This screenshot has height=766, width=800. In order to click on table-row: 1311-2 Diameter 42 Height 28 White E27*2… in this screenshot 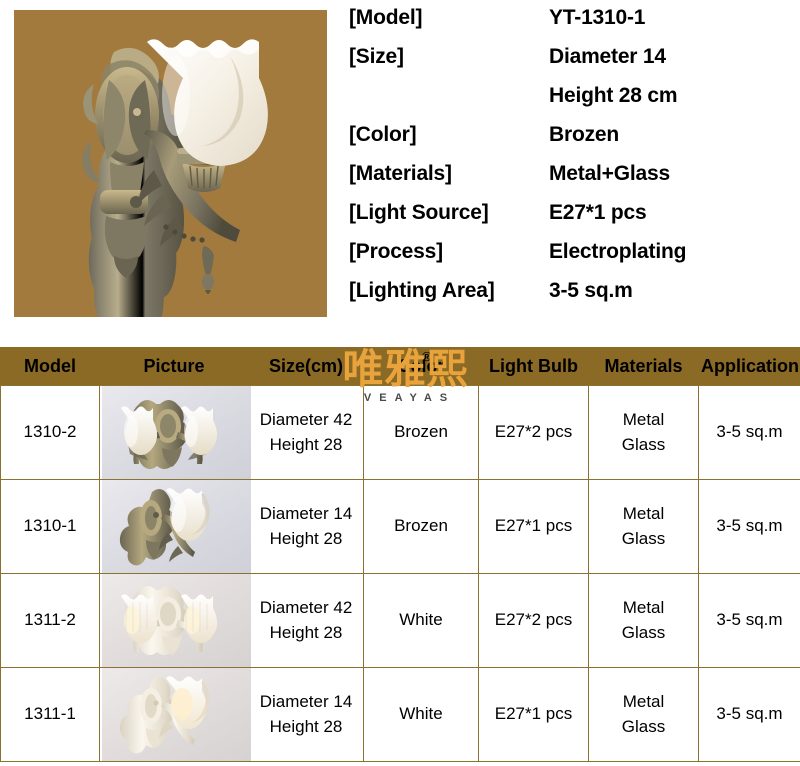, I will do `click(400, 620)`.